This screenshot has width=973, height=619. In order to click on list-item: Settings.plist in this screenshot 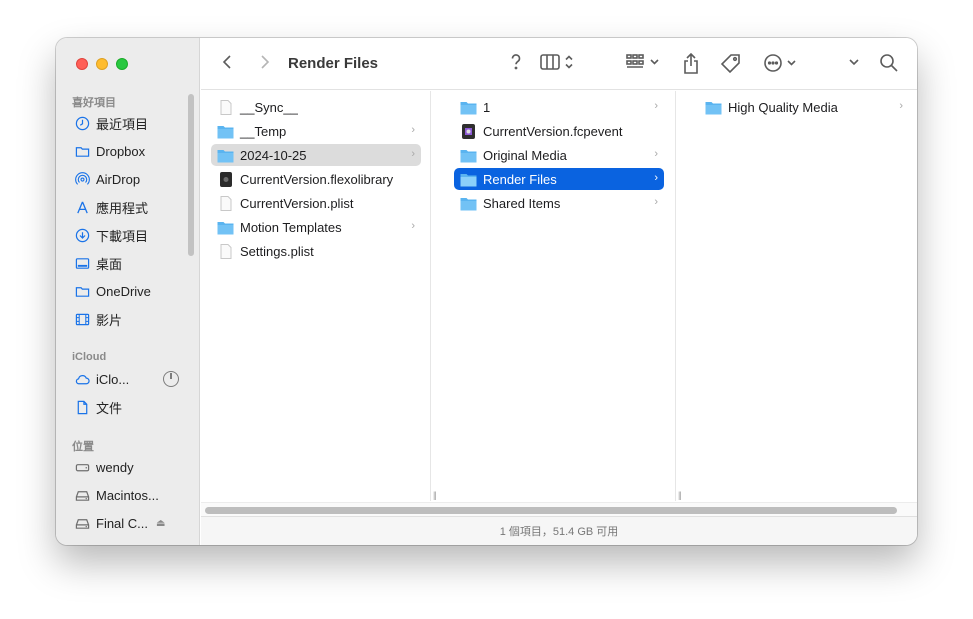, I will do `click(316, 251)`.